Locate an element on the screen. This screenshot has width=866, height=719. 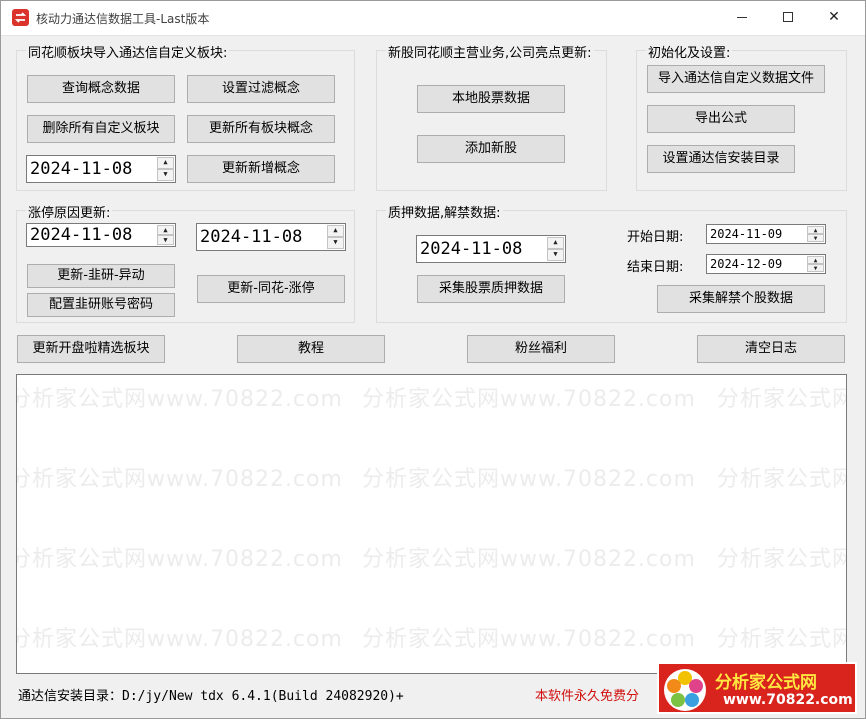
update-jiuyan-button: 更新-韭研-异动 is located at coordinates (101, 276).